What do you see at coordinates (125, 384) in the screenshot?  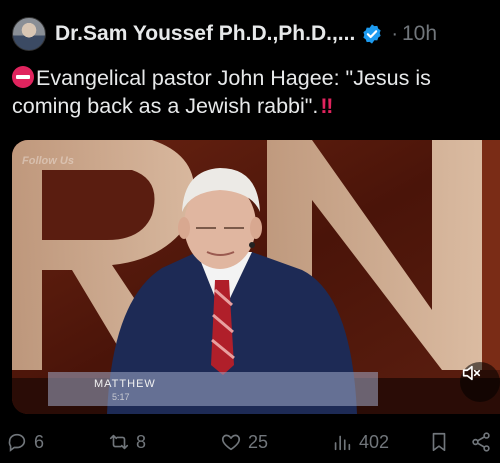 I see `lower-third-title: MATTHEW` at bounding box center [125, 384].